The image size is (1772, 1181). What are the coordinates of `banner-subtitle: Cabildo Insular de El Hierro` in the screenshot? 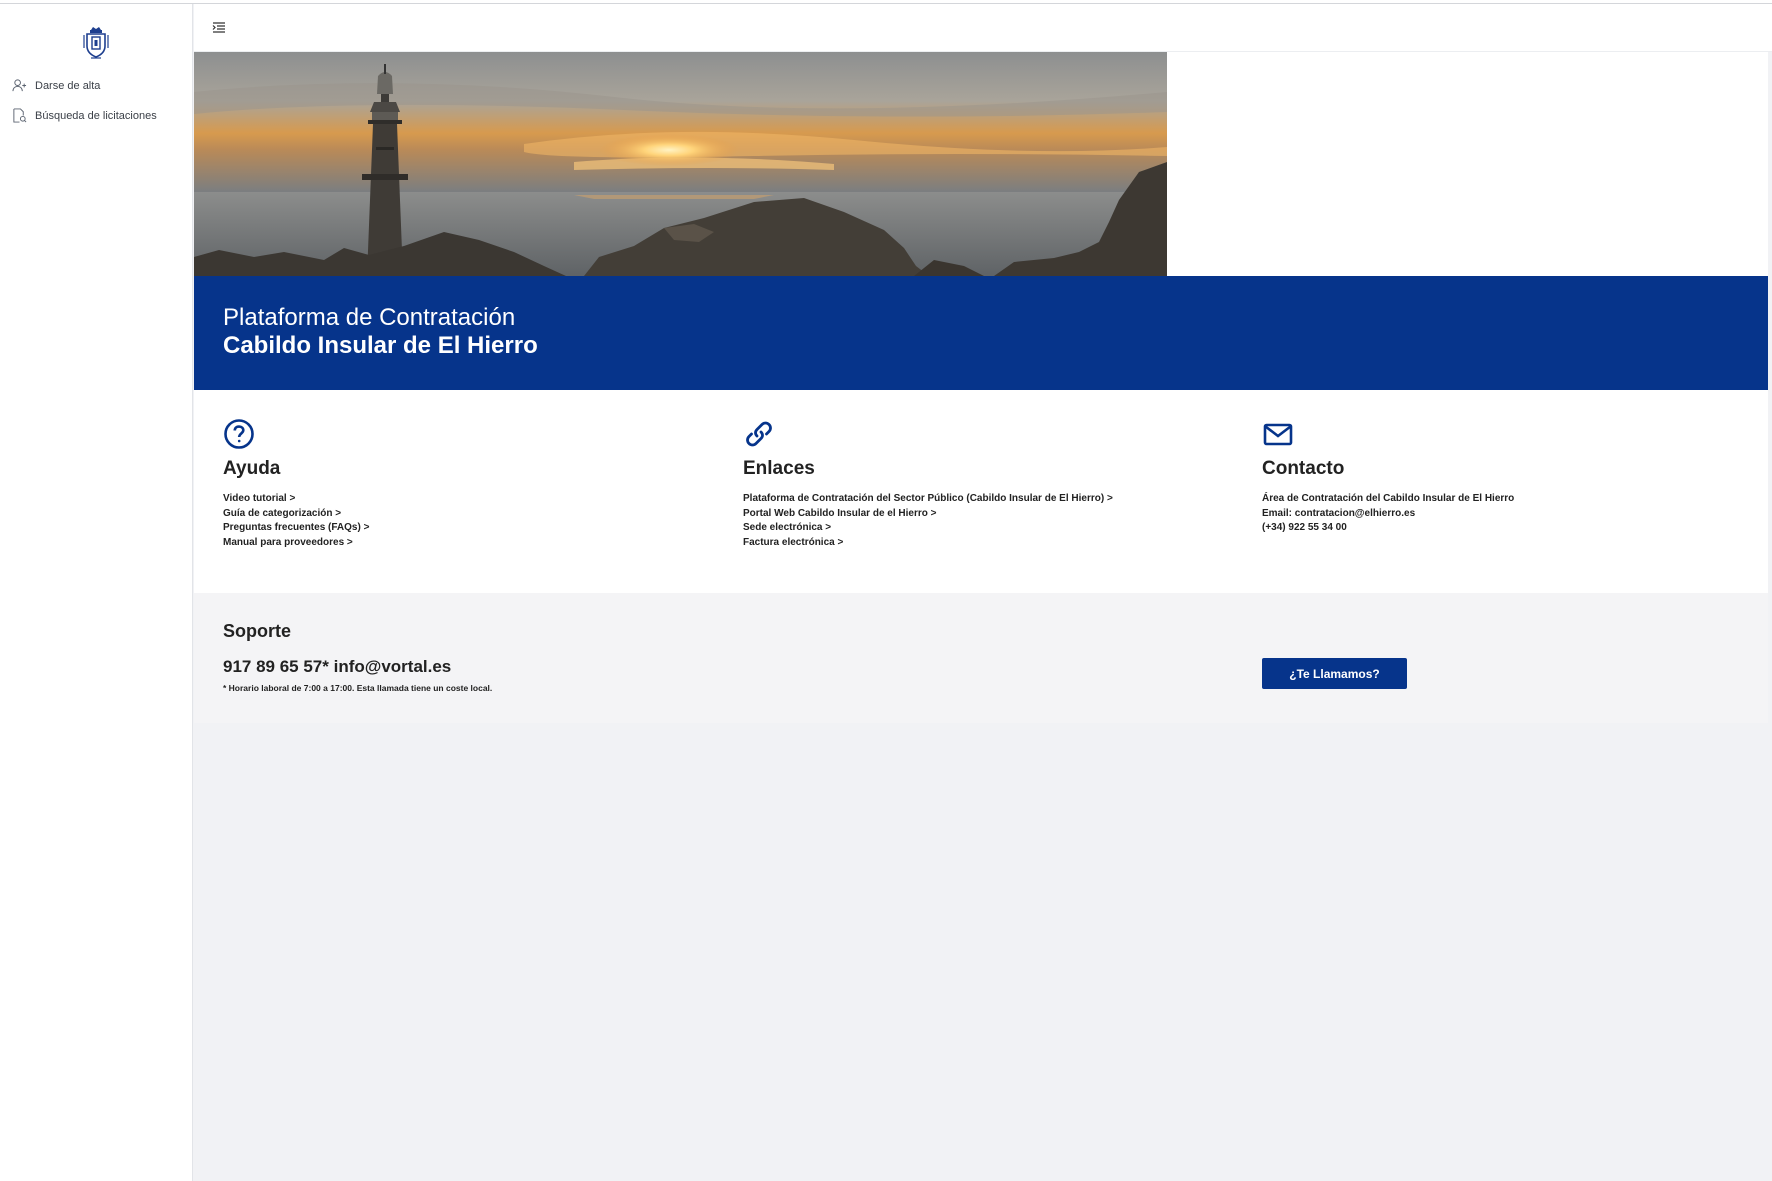 It's located at (380, 345).